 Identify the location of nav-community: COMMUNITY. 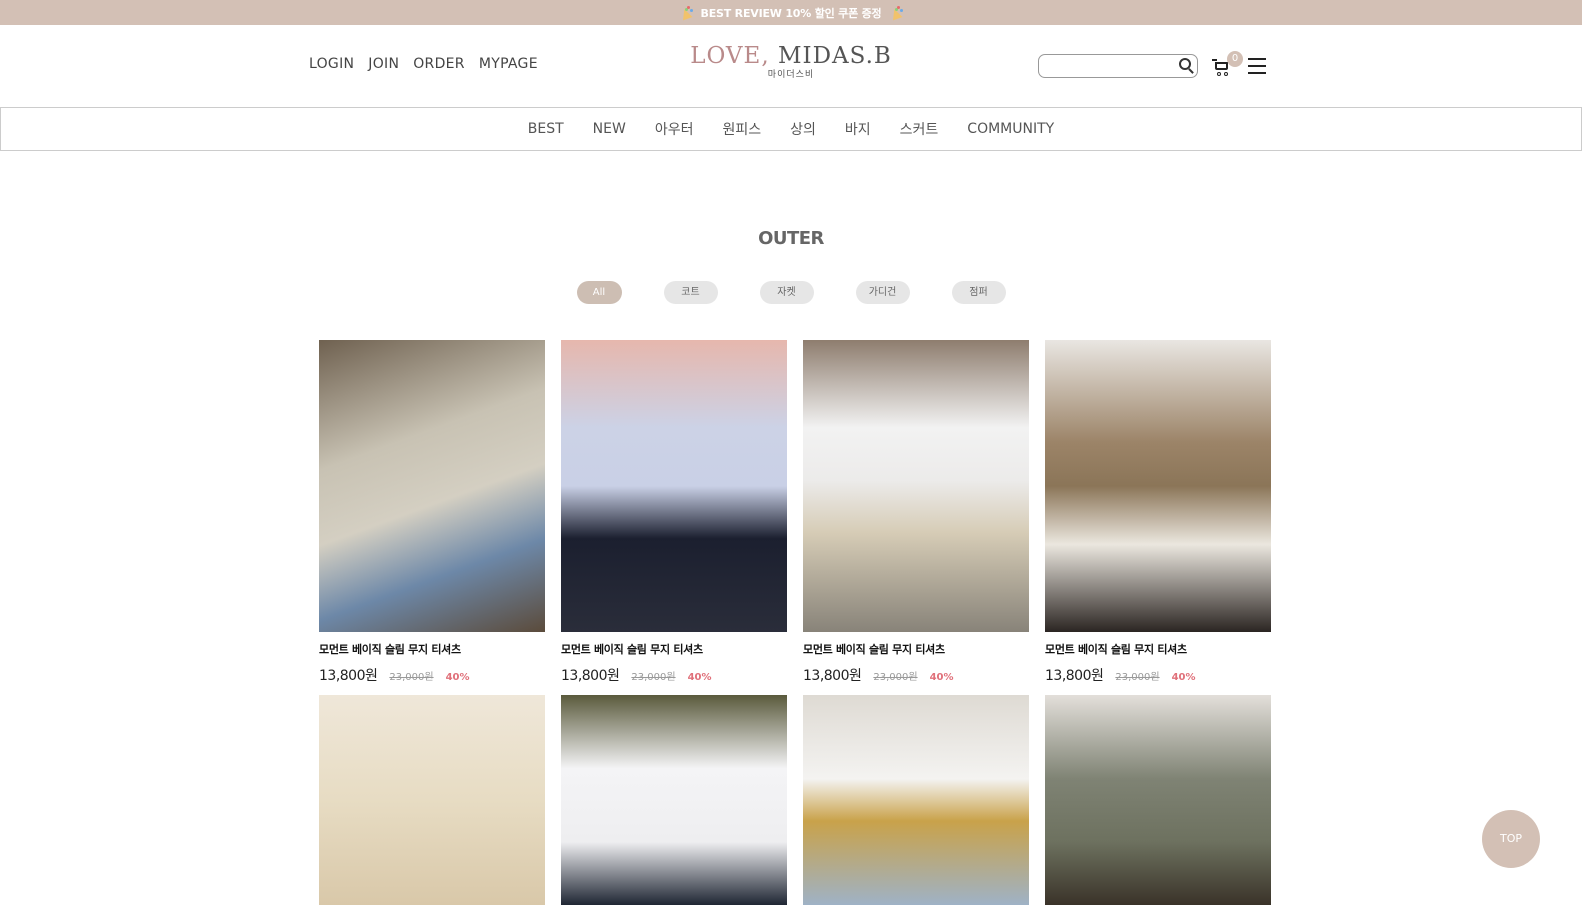
(1010, 129).